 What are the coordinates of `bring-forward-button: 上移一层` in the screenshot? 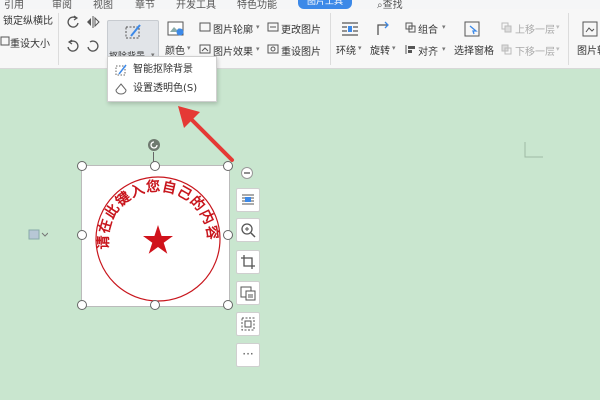 It's located at (535, 28).